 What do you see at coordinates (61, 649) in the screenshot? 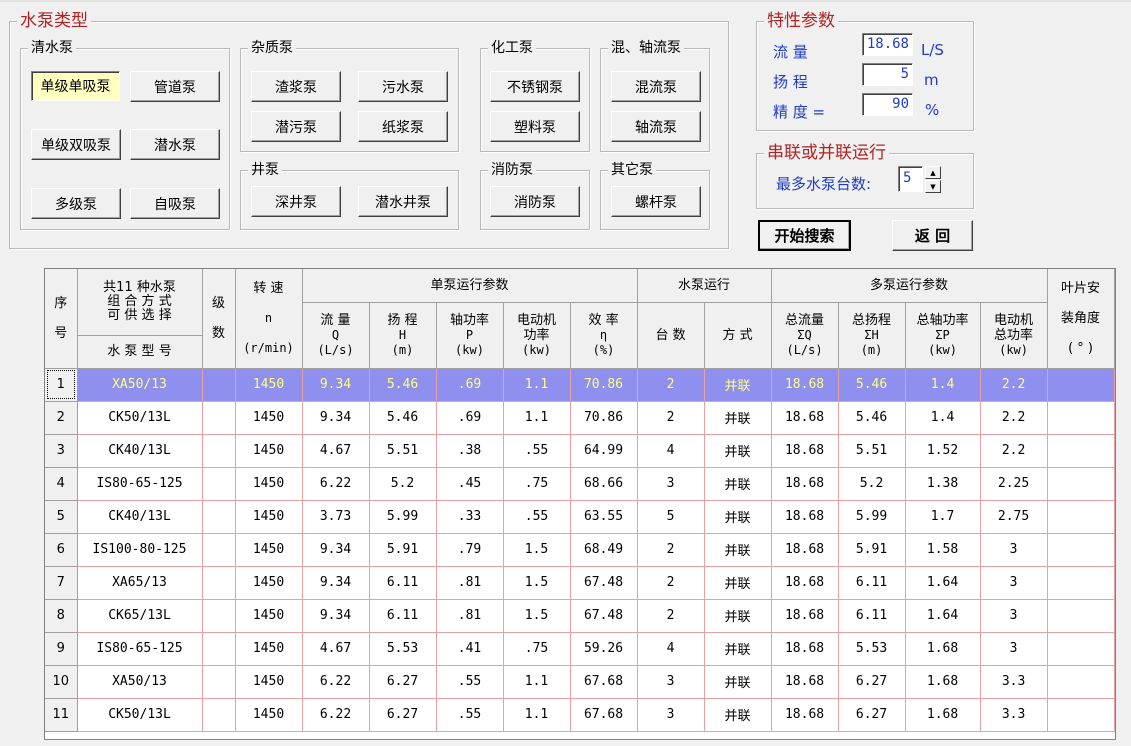
I see `cell-seq: 9` at bounding box center [61, 649].